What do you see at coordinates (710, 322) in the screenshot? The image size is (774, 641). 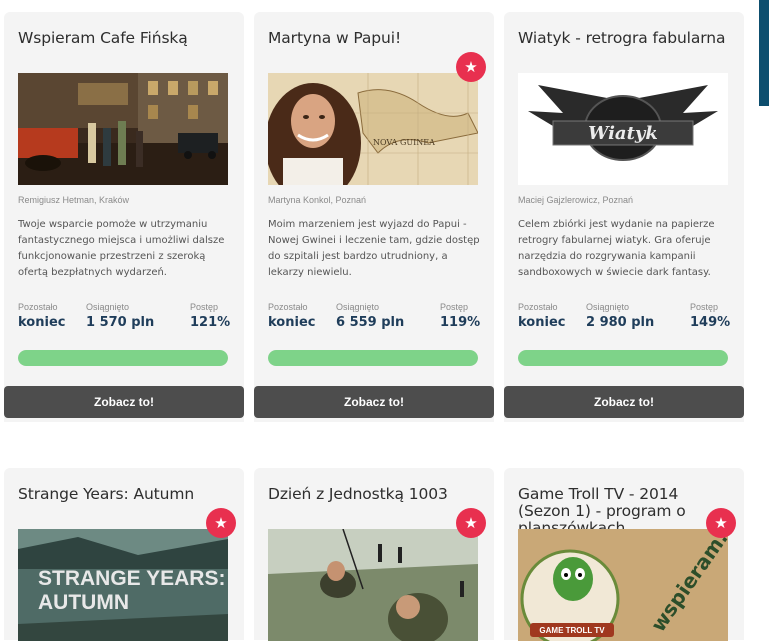 I see `progress-value: 149%` at bounding box center [710, 322].